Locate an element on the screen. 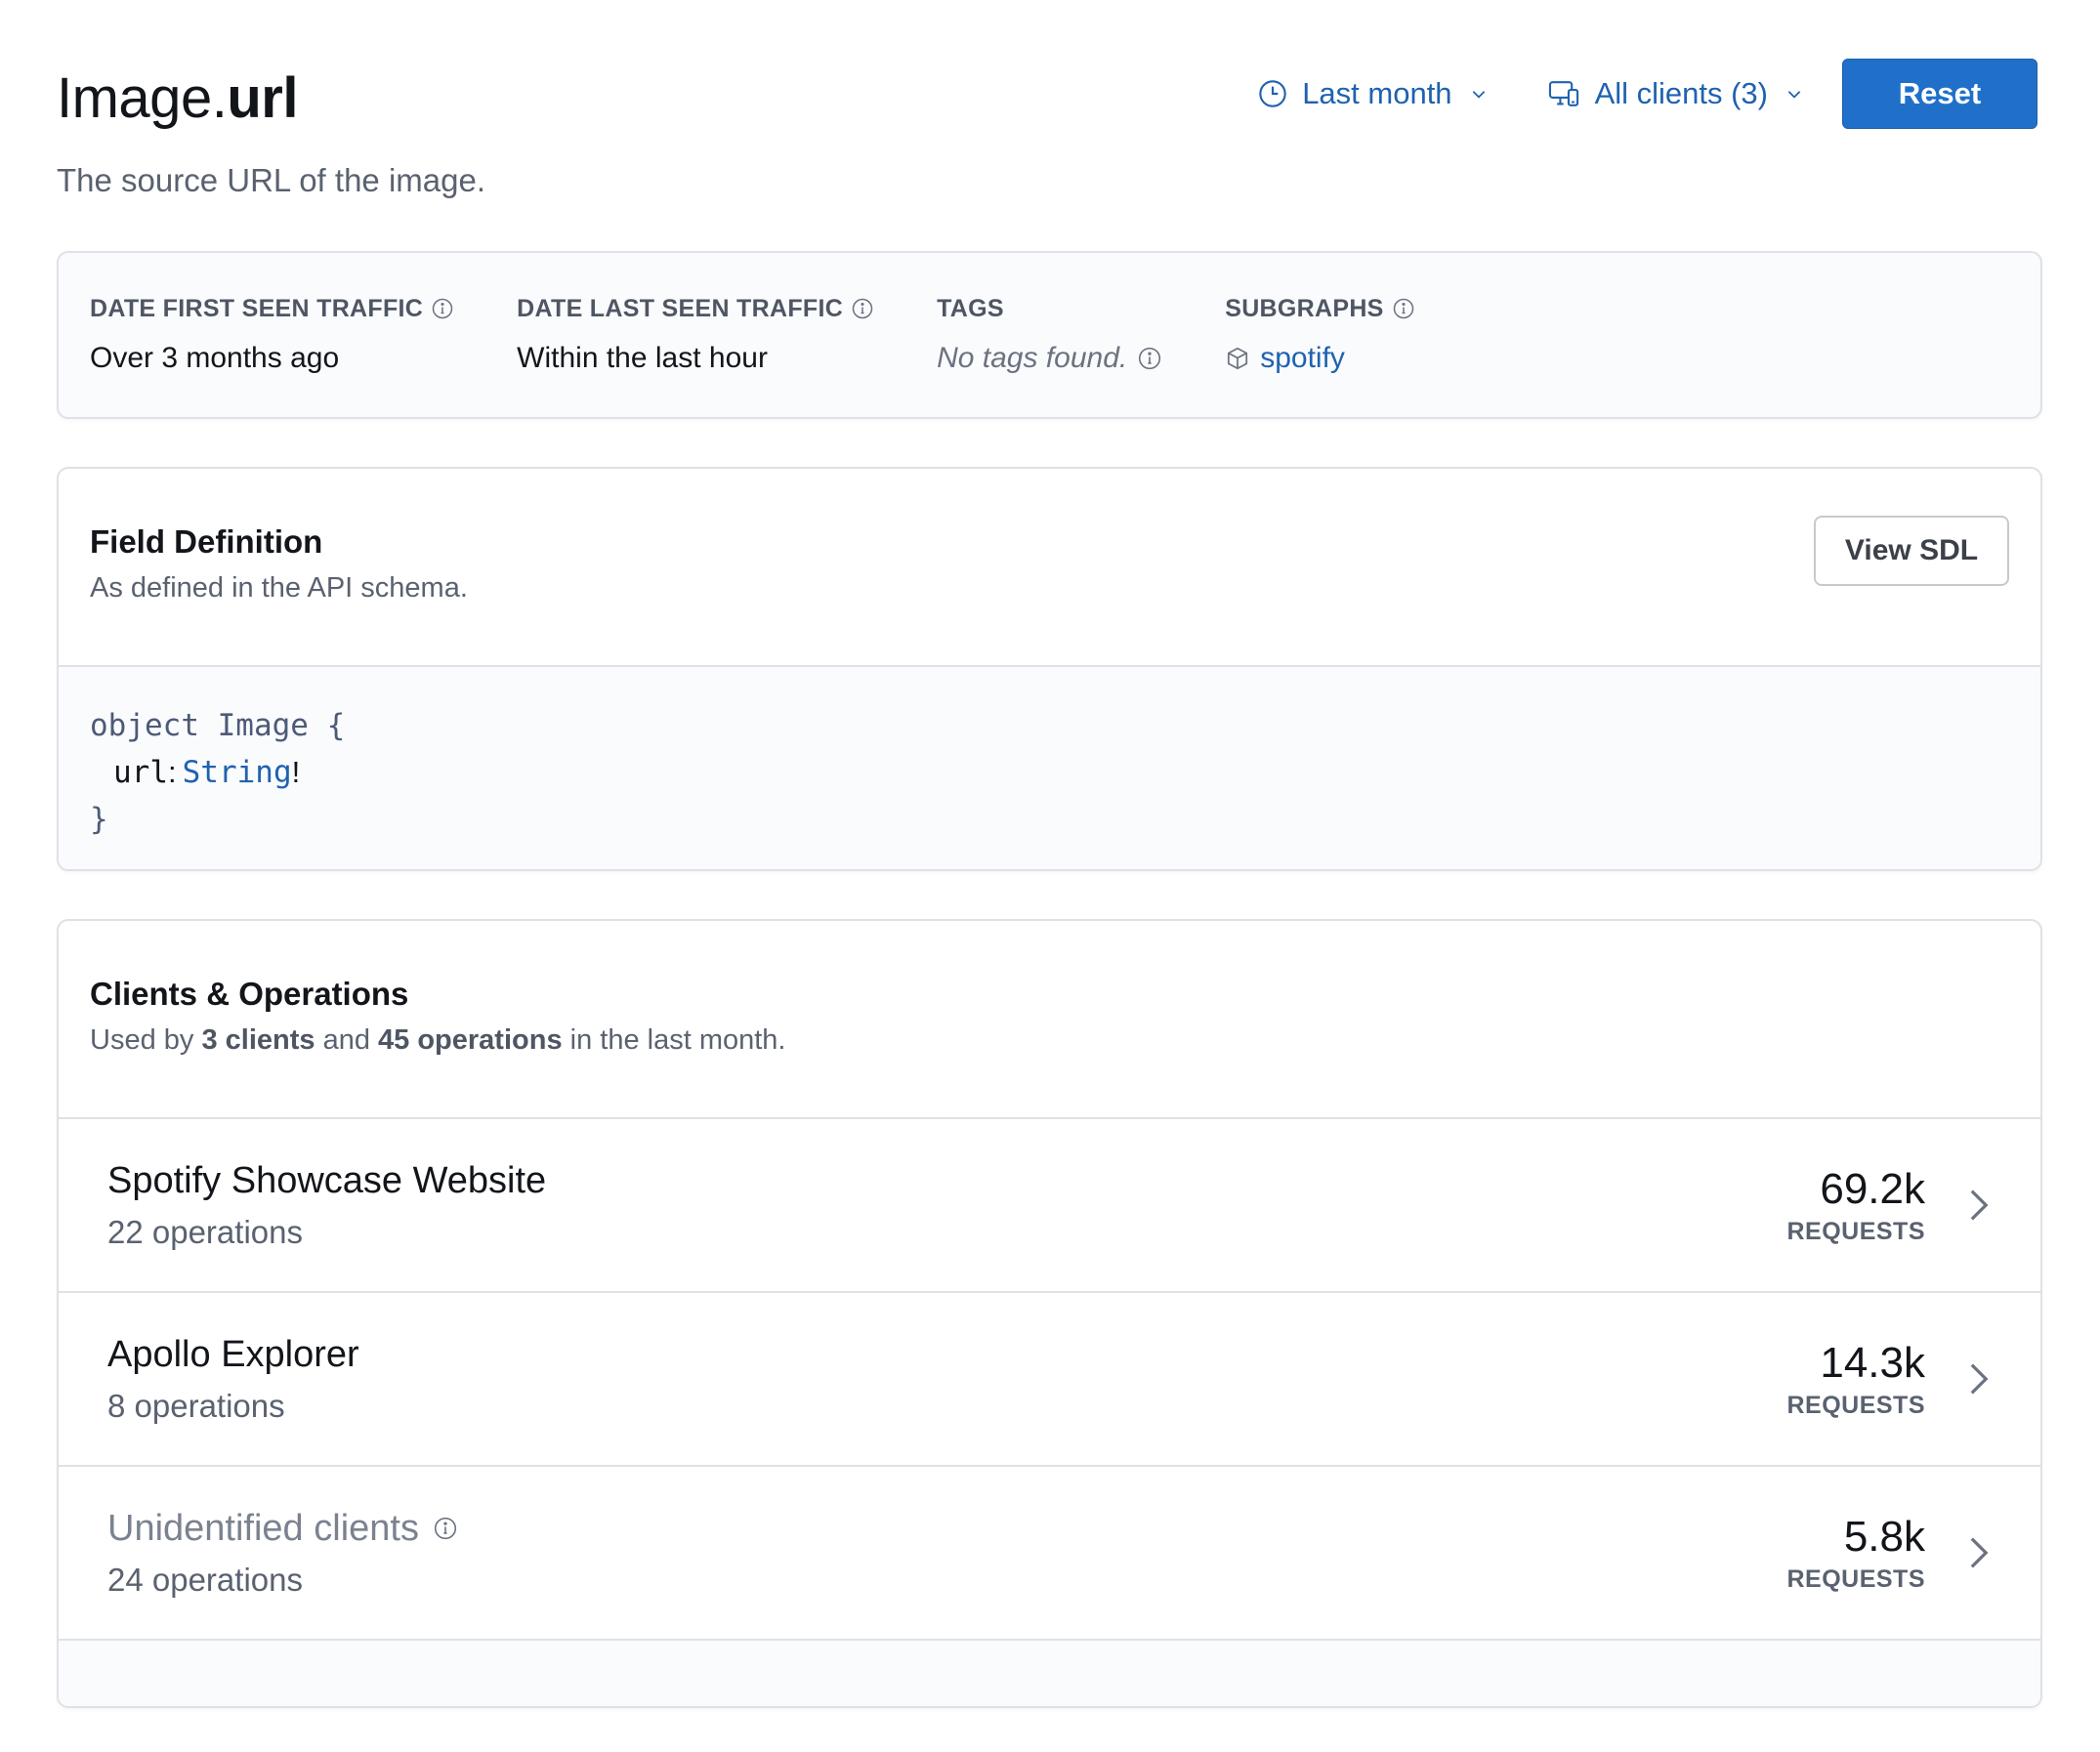 Image resolution: width=2100 pixels, height=1752 pixels. code-line-field: url: String! is located at coordinates (1049, 772).